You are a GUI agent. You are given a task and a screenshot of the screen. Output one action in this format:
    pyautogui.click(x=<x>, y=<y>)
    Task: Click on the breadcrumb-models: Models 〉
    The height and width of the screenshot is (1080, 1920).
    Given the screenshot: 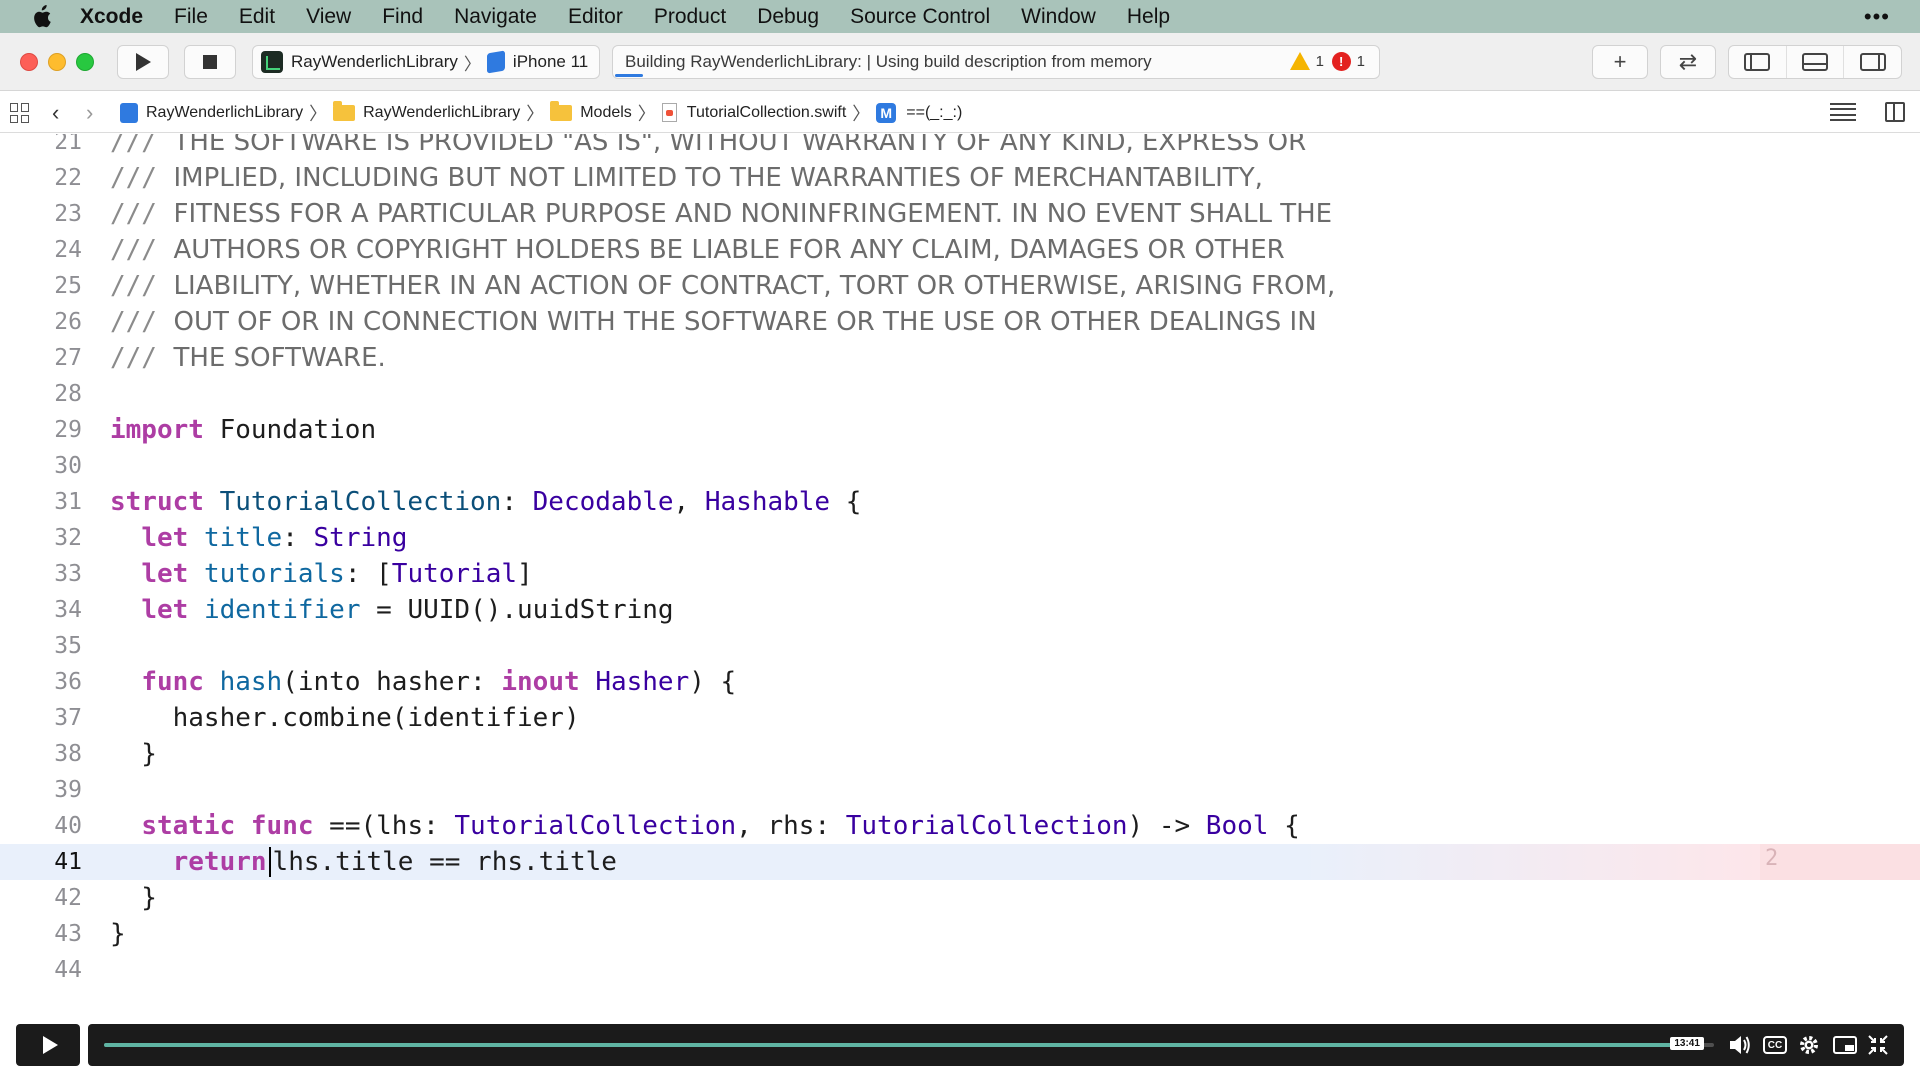 What is the action you would take?
    pyautogui.click(x=606, y=113)
    